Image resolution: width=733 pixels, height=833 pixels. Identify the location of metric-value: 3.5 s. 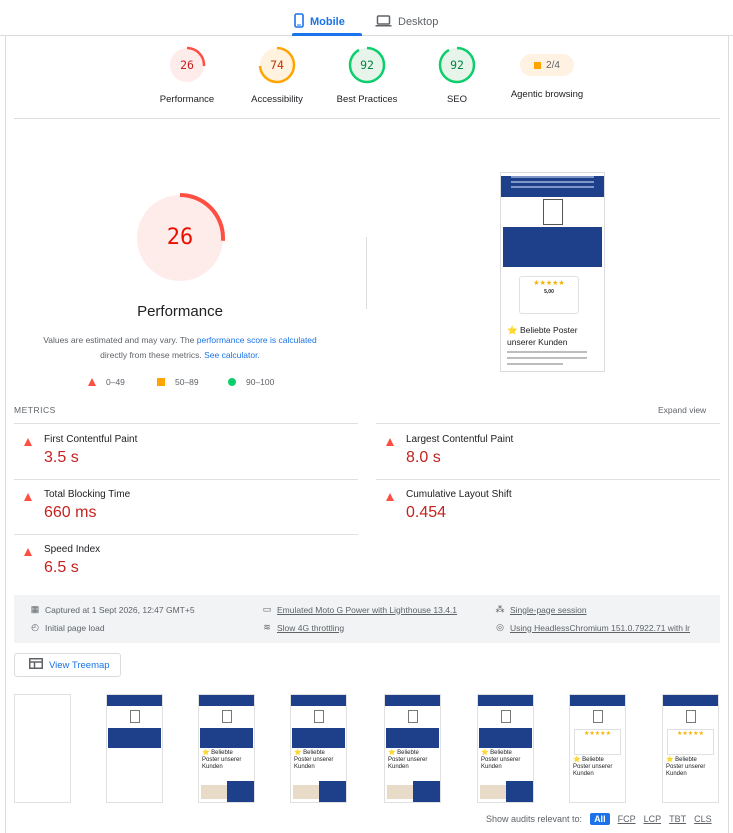
(61, 457).